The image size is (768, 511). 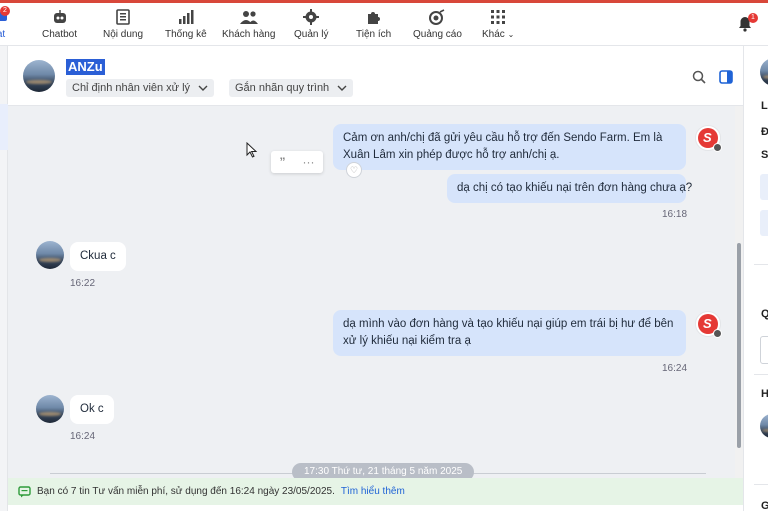 I want to click on message-bubble-incoming: Ckua c, so click(x=98, y=256).